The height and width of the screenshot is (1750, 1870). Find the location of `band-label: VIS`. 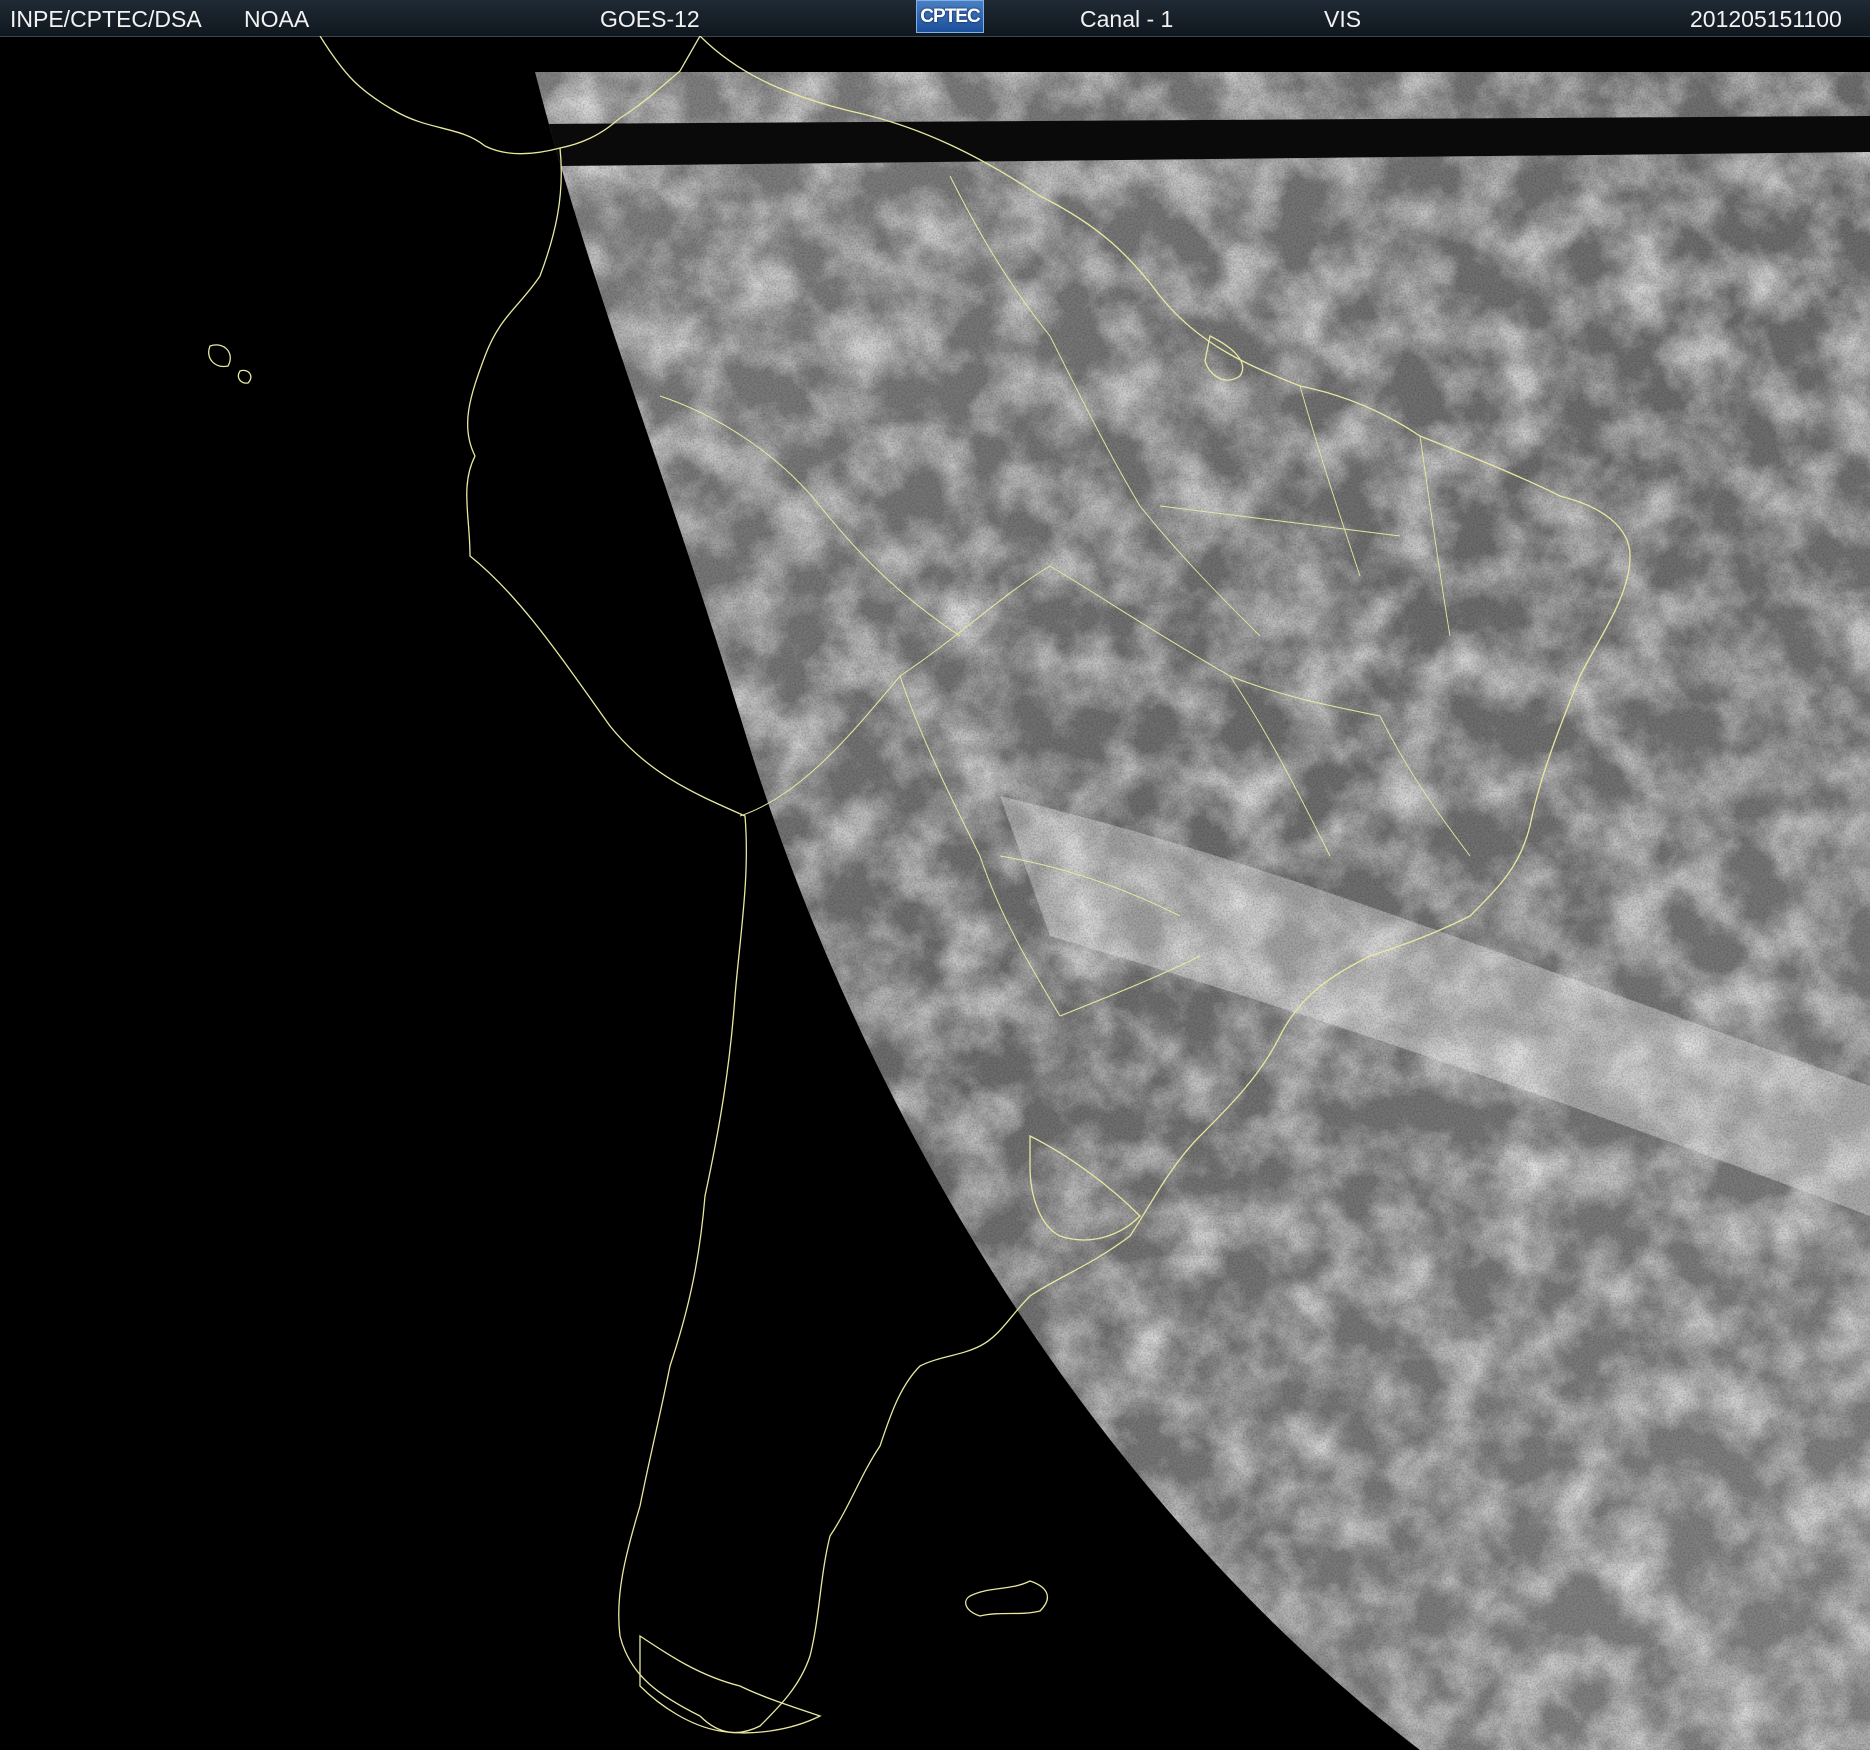

band-label: VIS is located at coordinates (1343, 19).